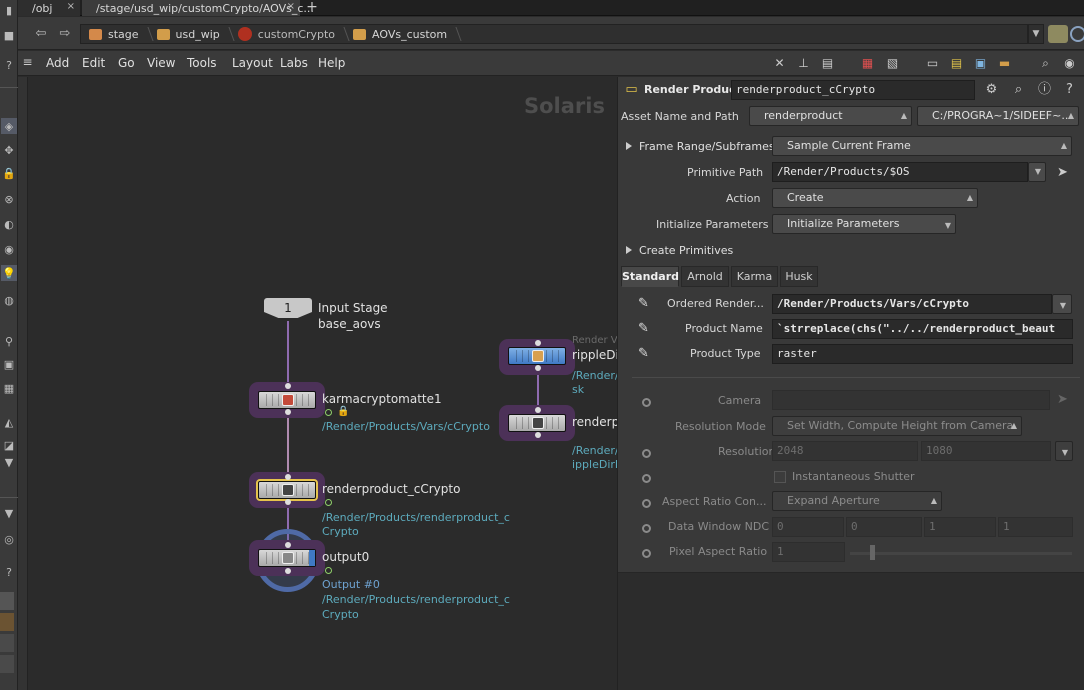 The image size is (1084, 690). What do you see at coordinates (49, 8) in the screenshot?
I see `tab-obj: /obj ×` at bounding box center [49, 8].